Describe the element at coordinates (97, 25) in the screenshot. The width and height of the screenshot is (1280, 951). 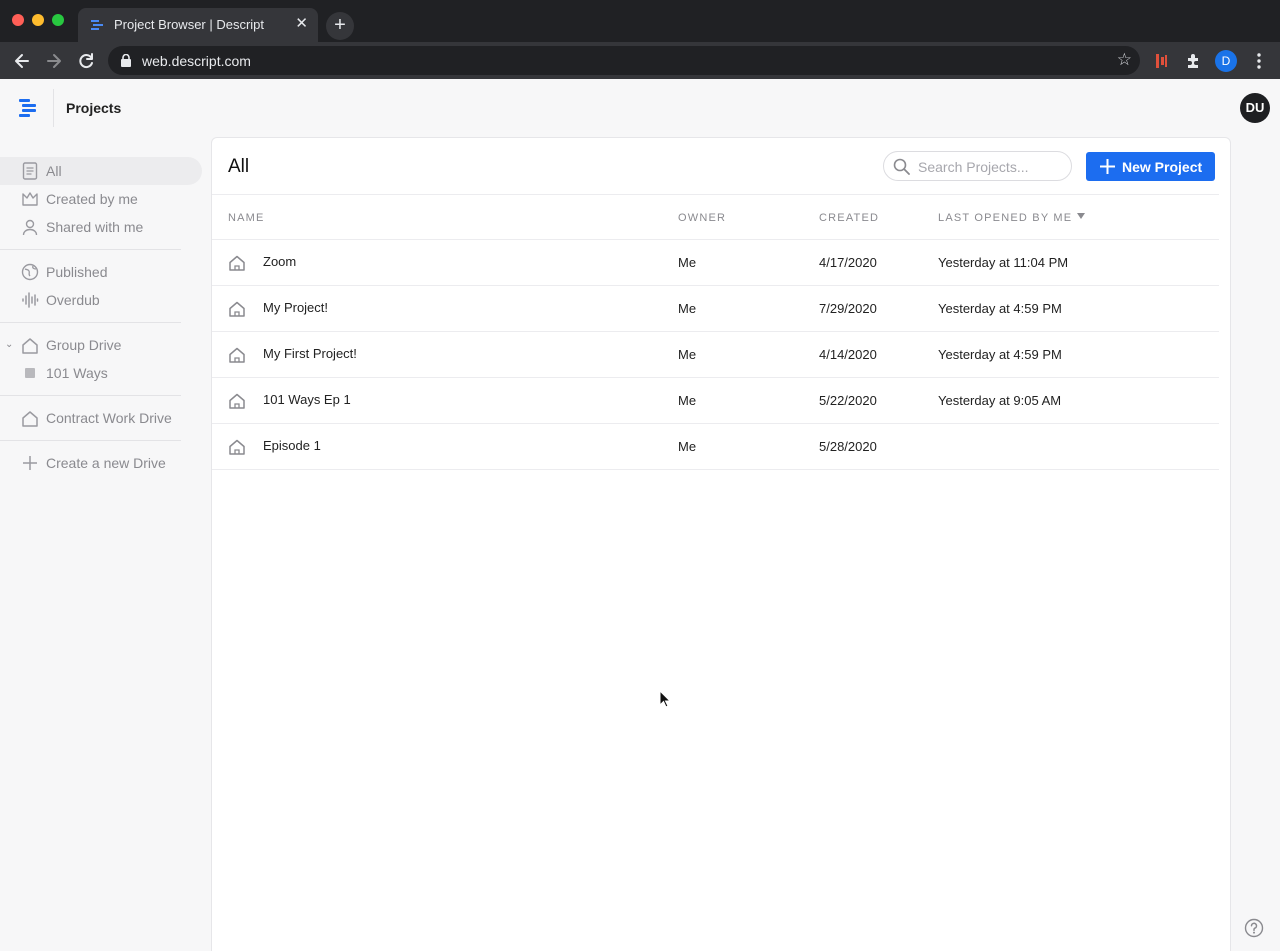
I see `descript-favicon-icon` at that location.